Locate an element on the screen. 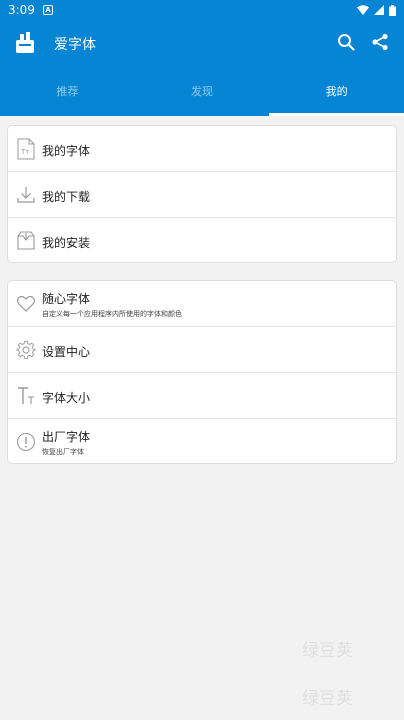  svg-text: Tт is located at coordinates (24, 152).